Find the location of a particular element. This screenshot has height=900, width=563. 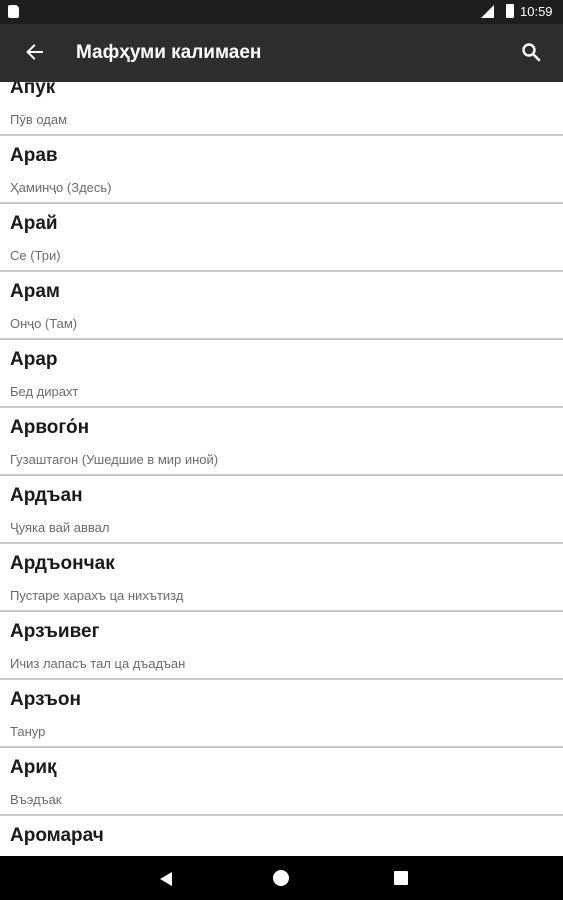

entry-meaning: Ҳаминҷо (Здесь) is located at coordinates (61, 187).